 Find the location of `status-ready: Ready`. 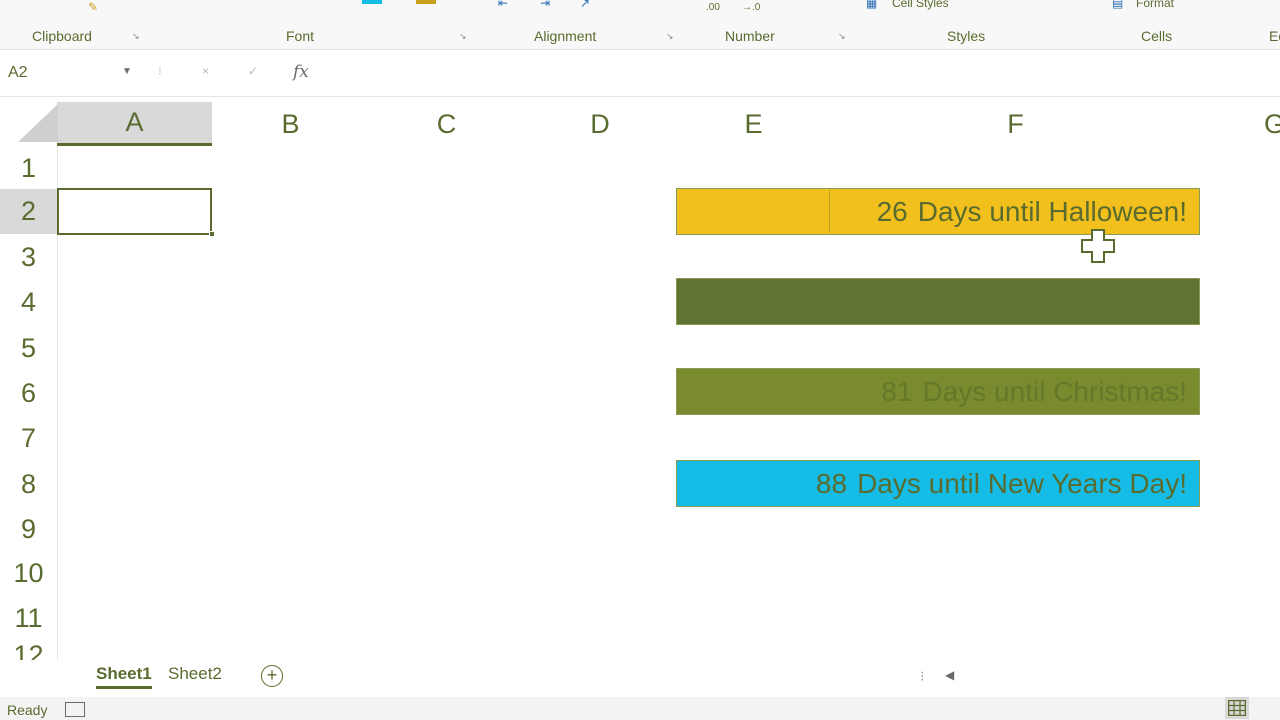

status-ready: Ready is located at coordinates (27, 710).